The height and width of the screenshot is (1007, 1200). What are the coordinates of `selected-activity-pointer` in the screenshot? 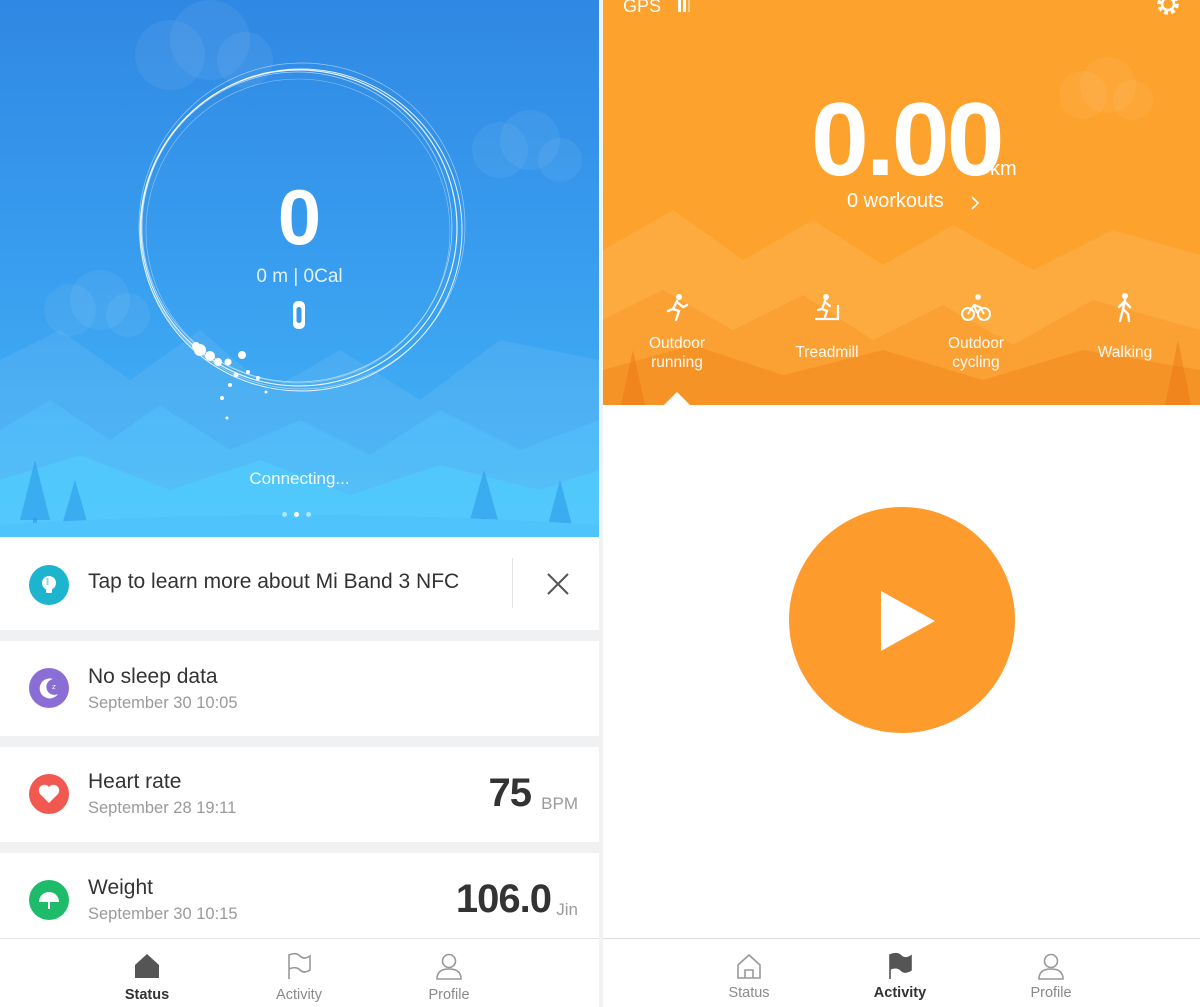 It's located at (677, 398).